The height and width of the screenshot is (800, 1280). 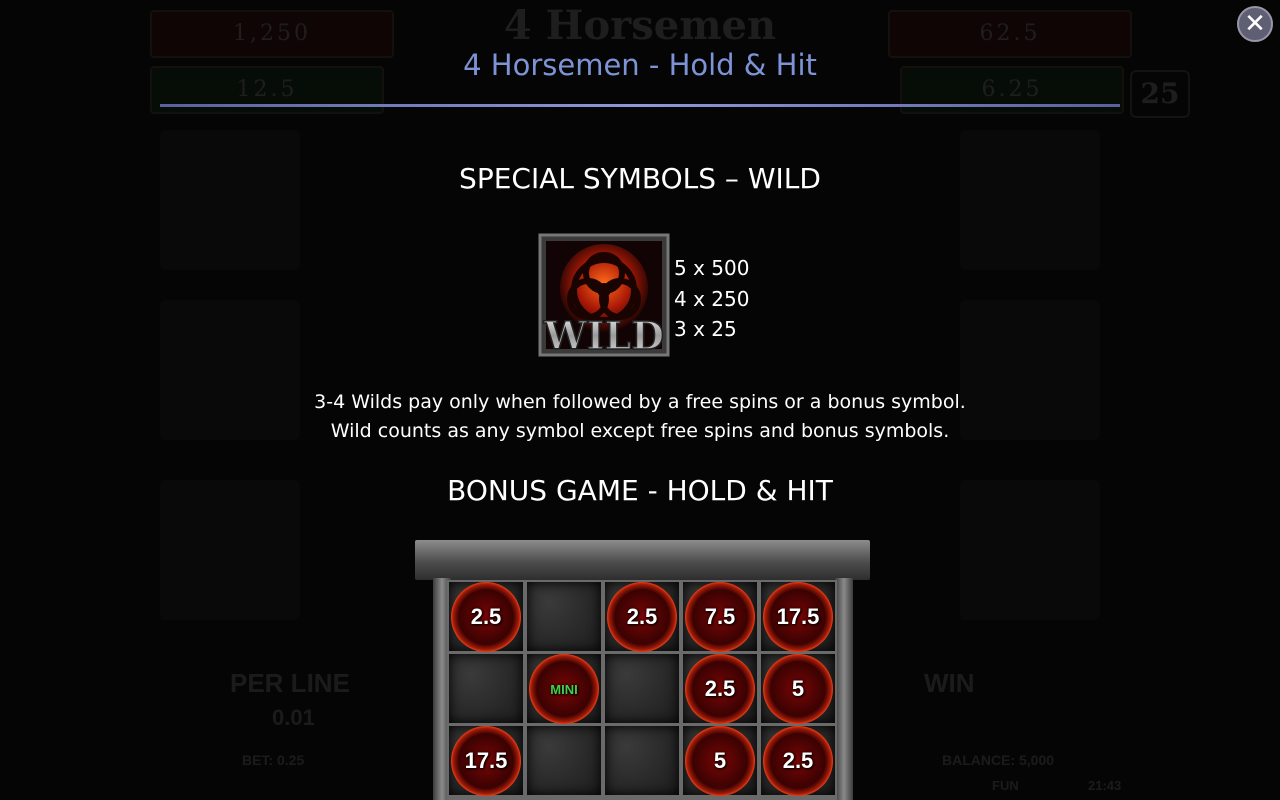 What do you see at coordinates (640, 178) in the screenshot?
I see `wild-section-heading: SPECIAL SYMBOLS – WILD` at bounding box center [640, 178].